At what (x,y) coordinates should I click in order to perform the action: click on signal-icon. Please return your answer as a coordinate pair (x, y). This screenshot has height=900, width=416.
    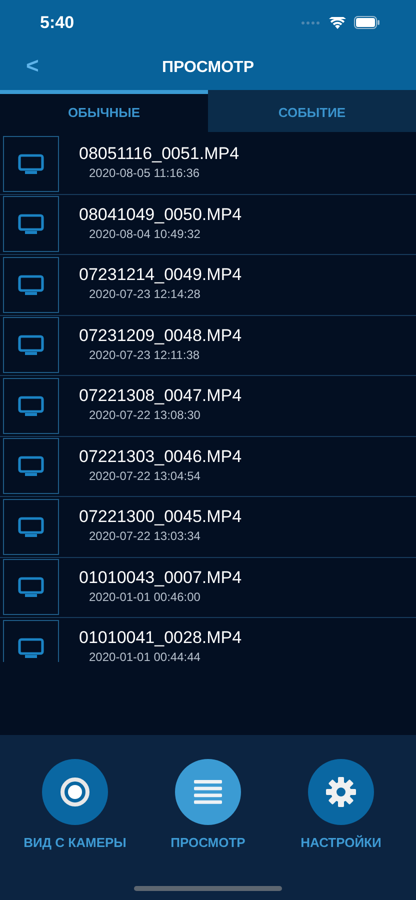
    Looking at the image, I should click on (311, 22).